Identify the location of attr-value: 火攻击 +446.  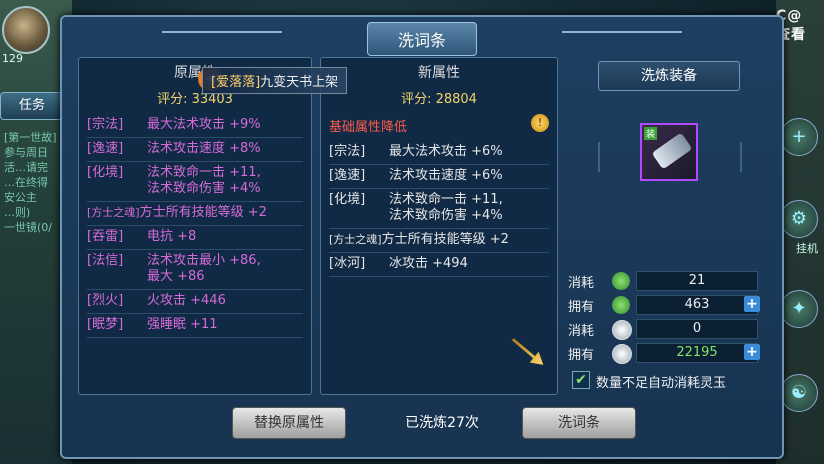
(186, 300).